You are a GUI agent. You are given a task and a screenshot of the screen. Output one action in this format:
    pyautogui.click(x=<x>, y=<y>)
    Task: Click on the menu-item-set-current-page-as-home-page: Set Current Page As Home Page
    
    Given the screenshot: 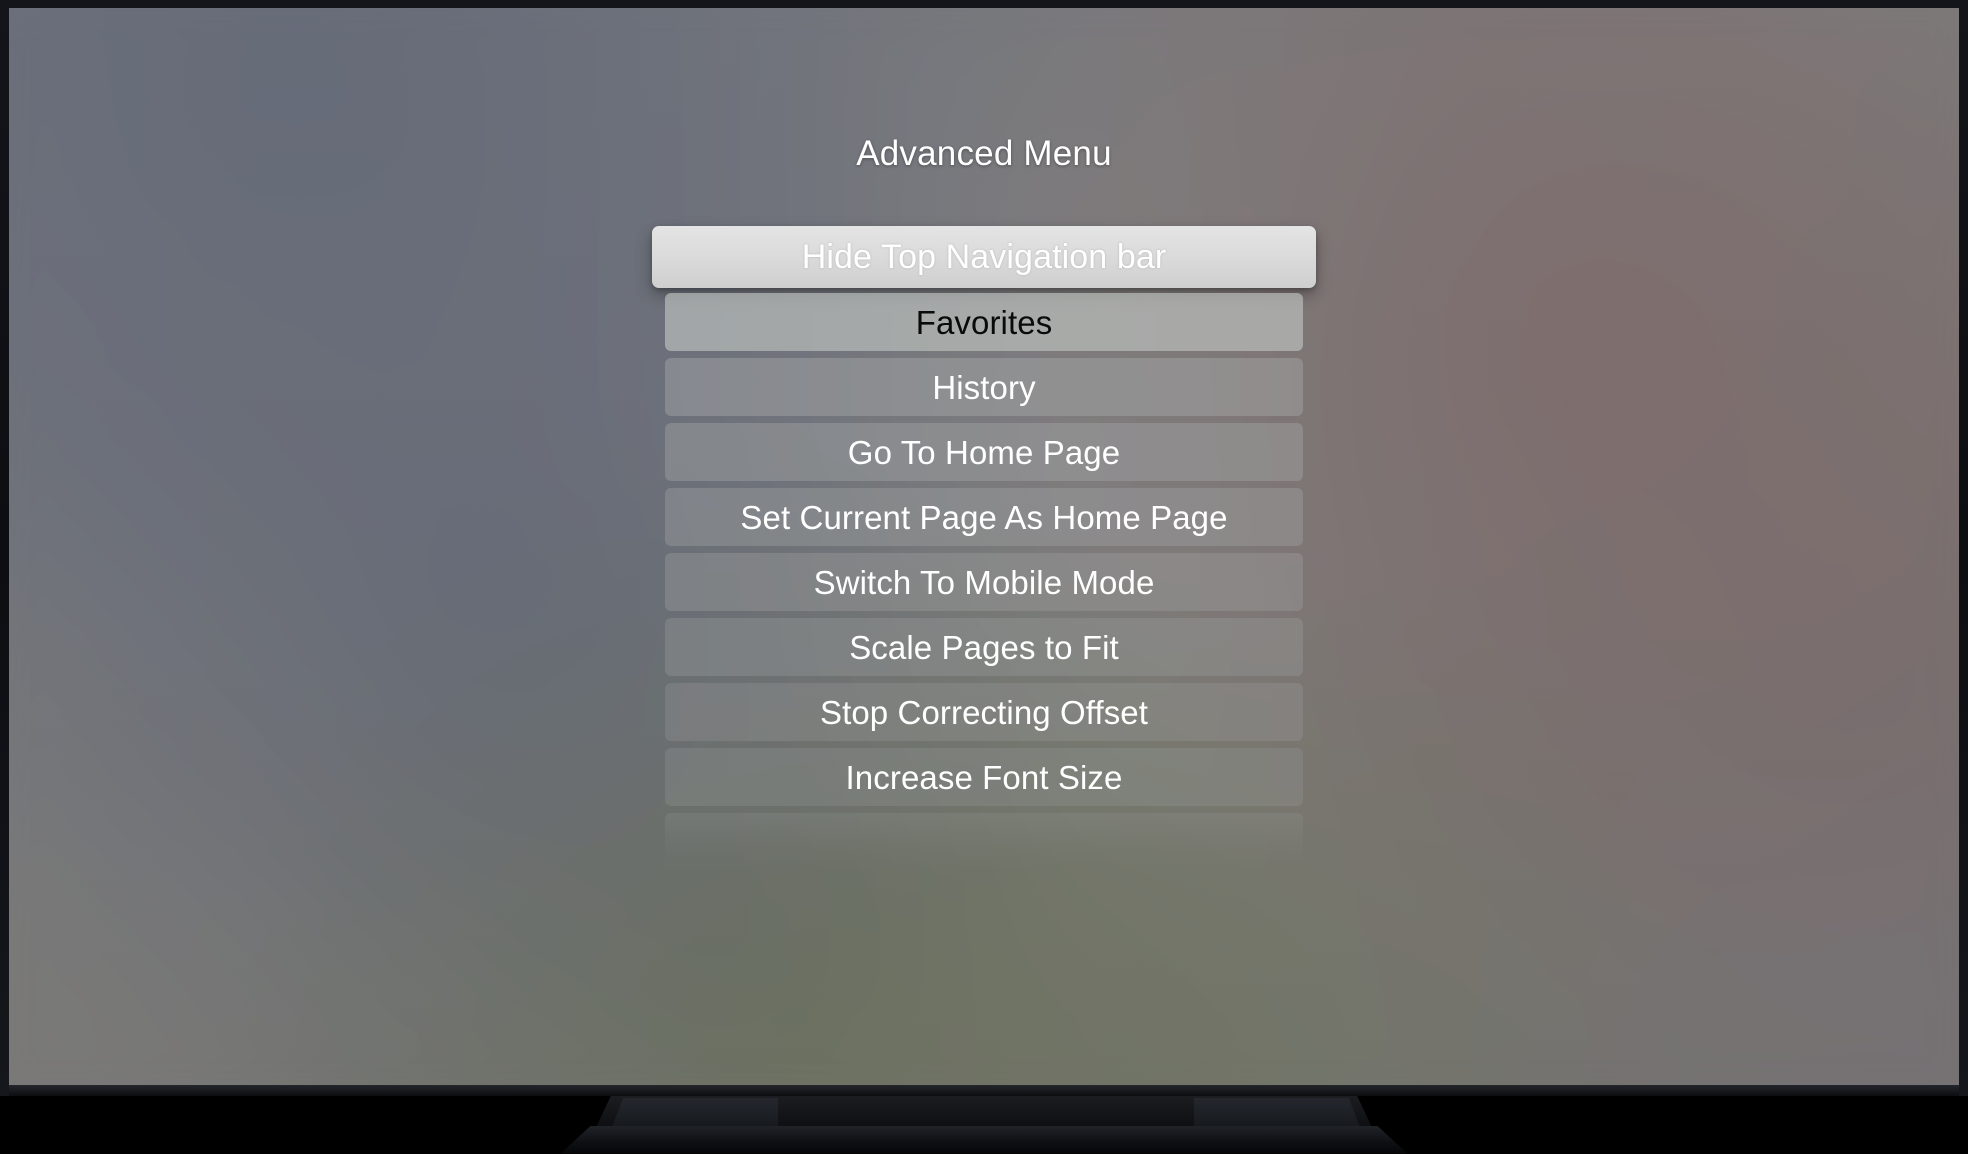 What is the action you would take?
    pyautogui.click(x=984, y=517)
    